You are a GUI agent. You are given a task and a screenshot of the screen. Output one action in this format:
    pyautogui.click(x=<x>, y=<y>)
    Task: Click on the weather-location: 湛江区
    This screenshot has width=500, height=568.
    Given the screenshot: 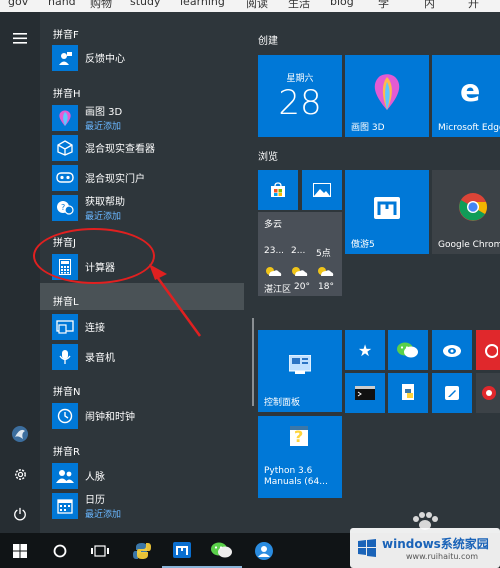 What is the action you would take?
    pyautogui.click(x=278, y=290)
    